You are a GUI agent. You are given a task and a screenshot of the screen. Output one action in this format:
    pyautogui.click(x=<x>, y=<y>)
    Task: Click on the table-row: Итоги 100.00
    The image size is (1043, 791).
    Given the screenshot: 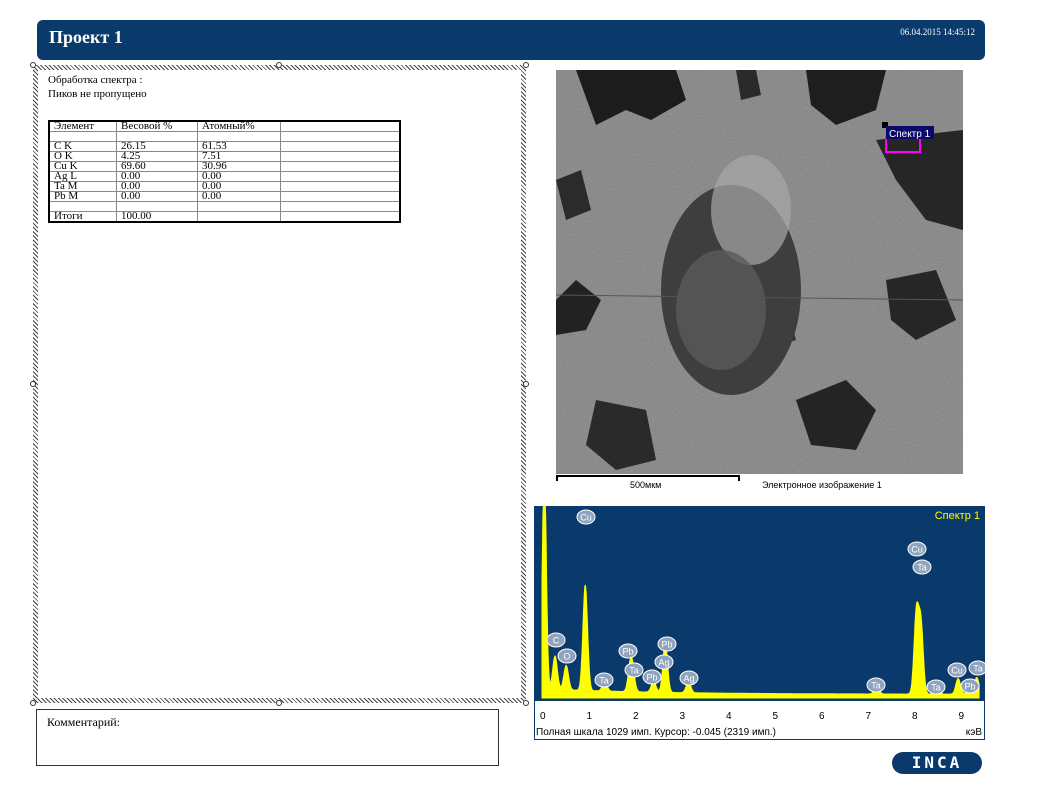 What is the action you would take?
    pyautogui.click(x=224, y=217)
    